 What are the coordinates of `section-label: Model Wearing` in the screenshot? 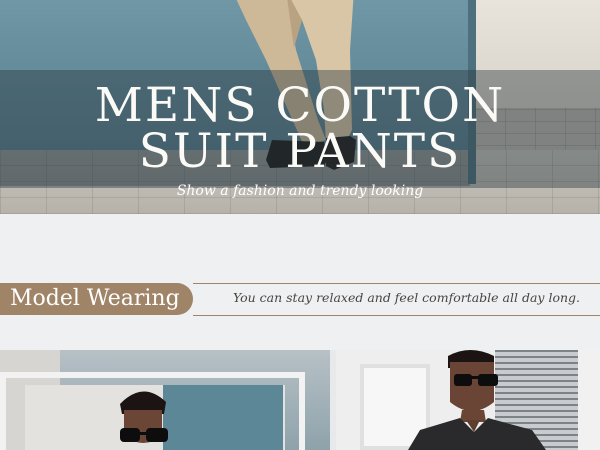 It's located at (95, 298).